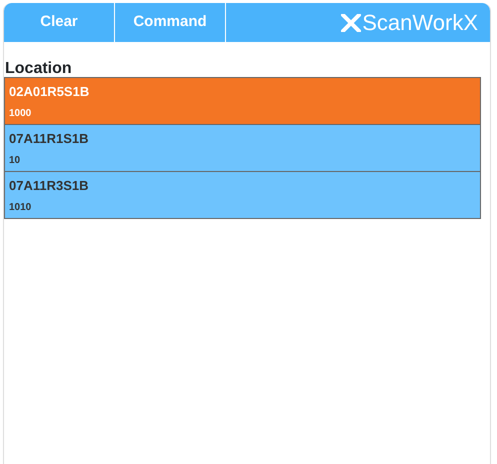 The height and width of the screenshot is (464, 497). Describe the element at coordinates (20, 208) in the screenshot. I see `quantity: 1010` at that location.